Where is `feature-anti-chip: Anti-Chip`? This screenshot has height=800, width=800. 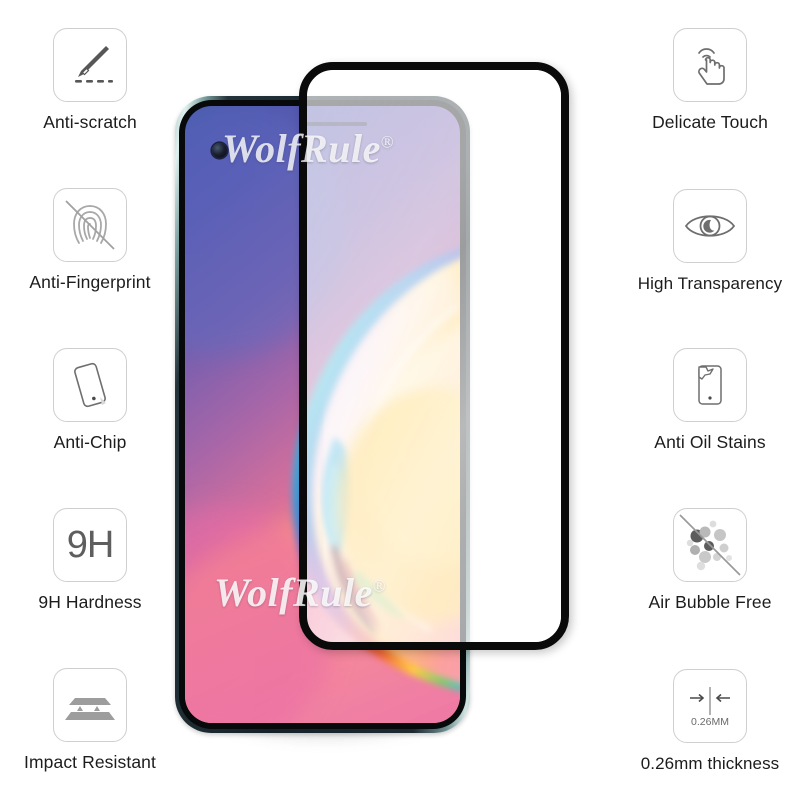 feature-anti-chip: Anti-Chip is located at coordinates (90, 400).